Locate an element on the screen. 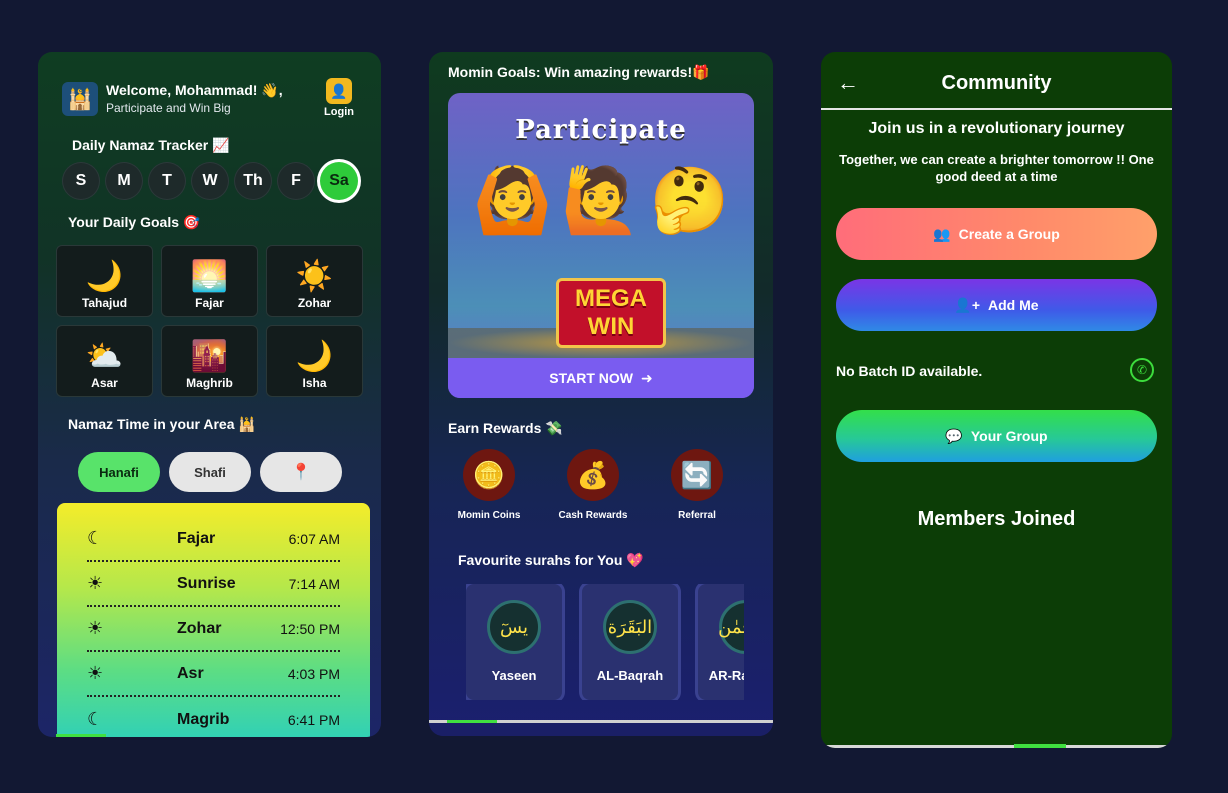 The height and width of the screenshot is (793, 1228). prayer-row: ☾ Fajar 6:07 AM is located at coordinates (213, 539).